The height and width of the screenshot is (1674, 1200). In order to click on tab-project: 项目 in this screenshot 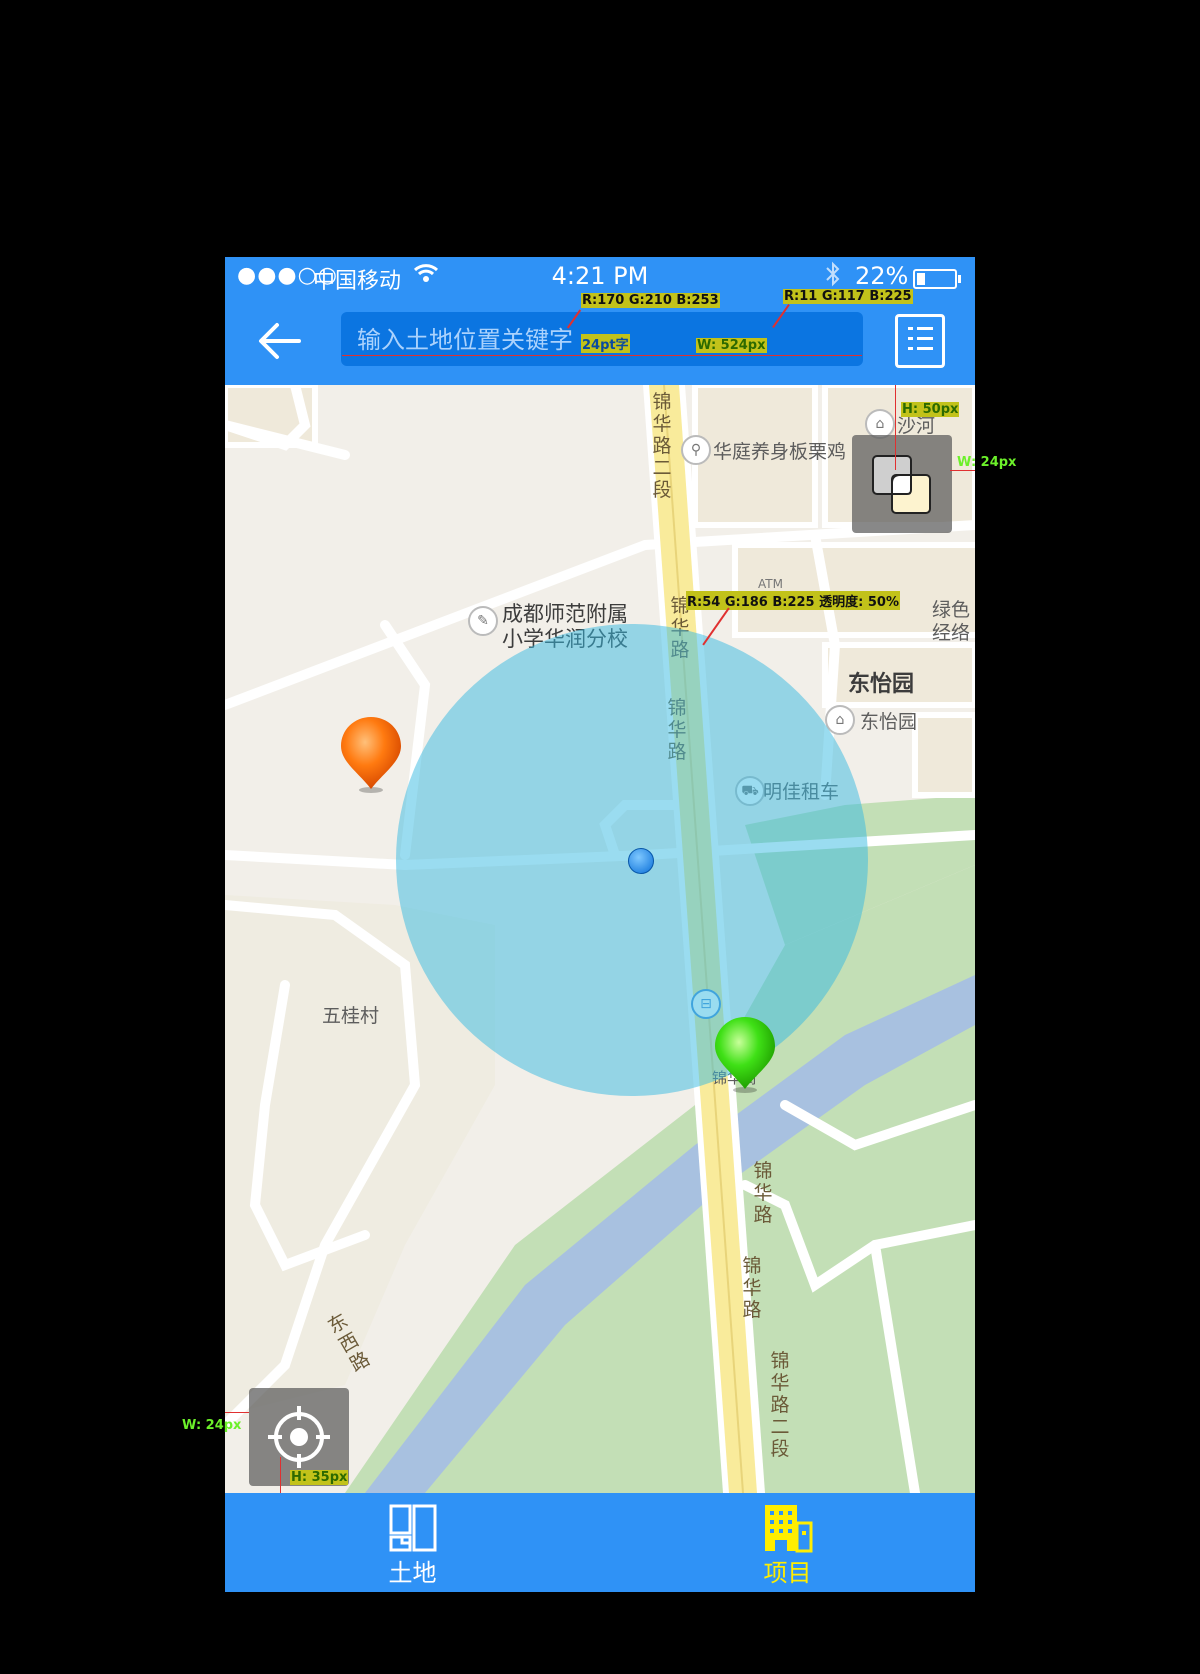, I will do `click(787, 1542)`.